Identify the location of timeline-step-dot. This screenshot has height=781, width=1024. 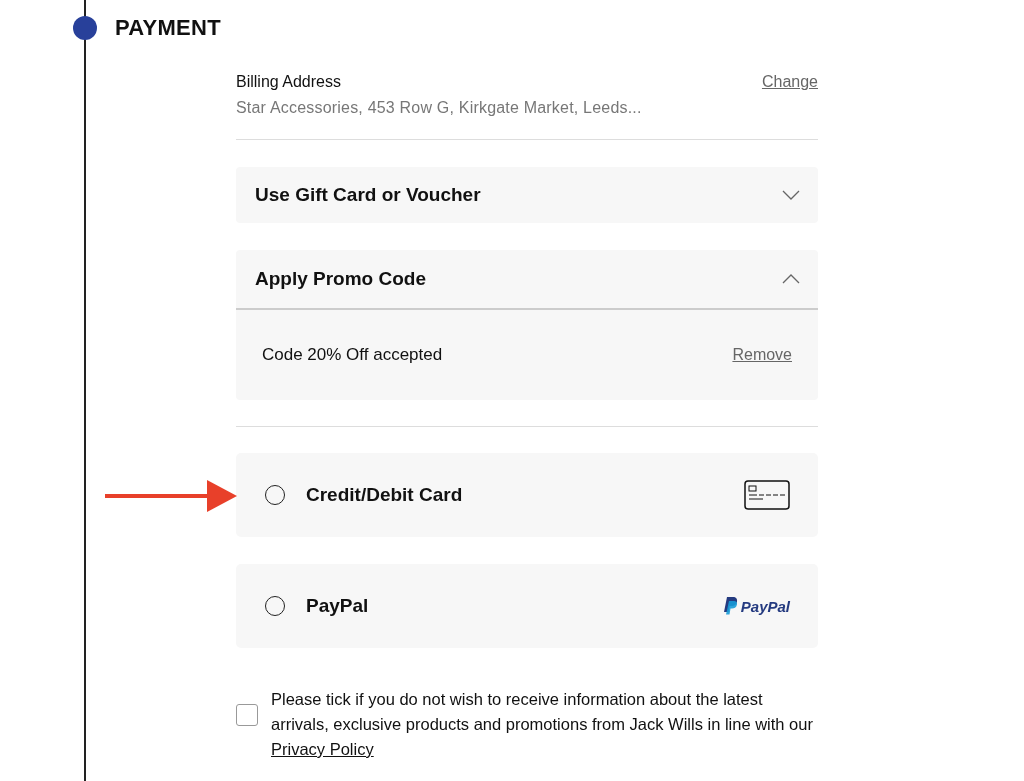
(85, 28).